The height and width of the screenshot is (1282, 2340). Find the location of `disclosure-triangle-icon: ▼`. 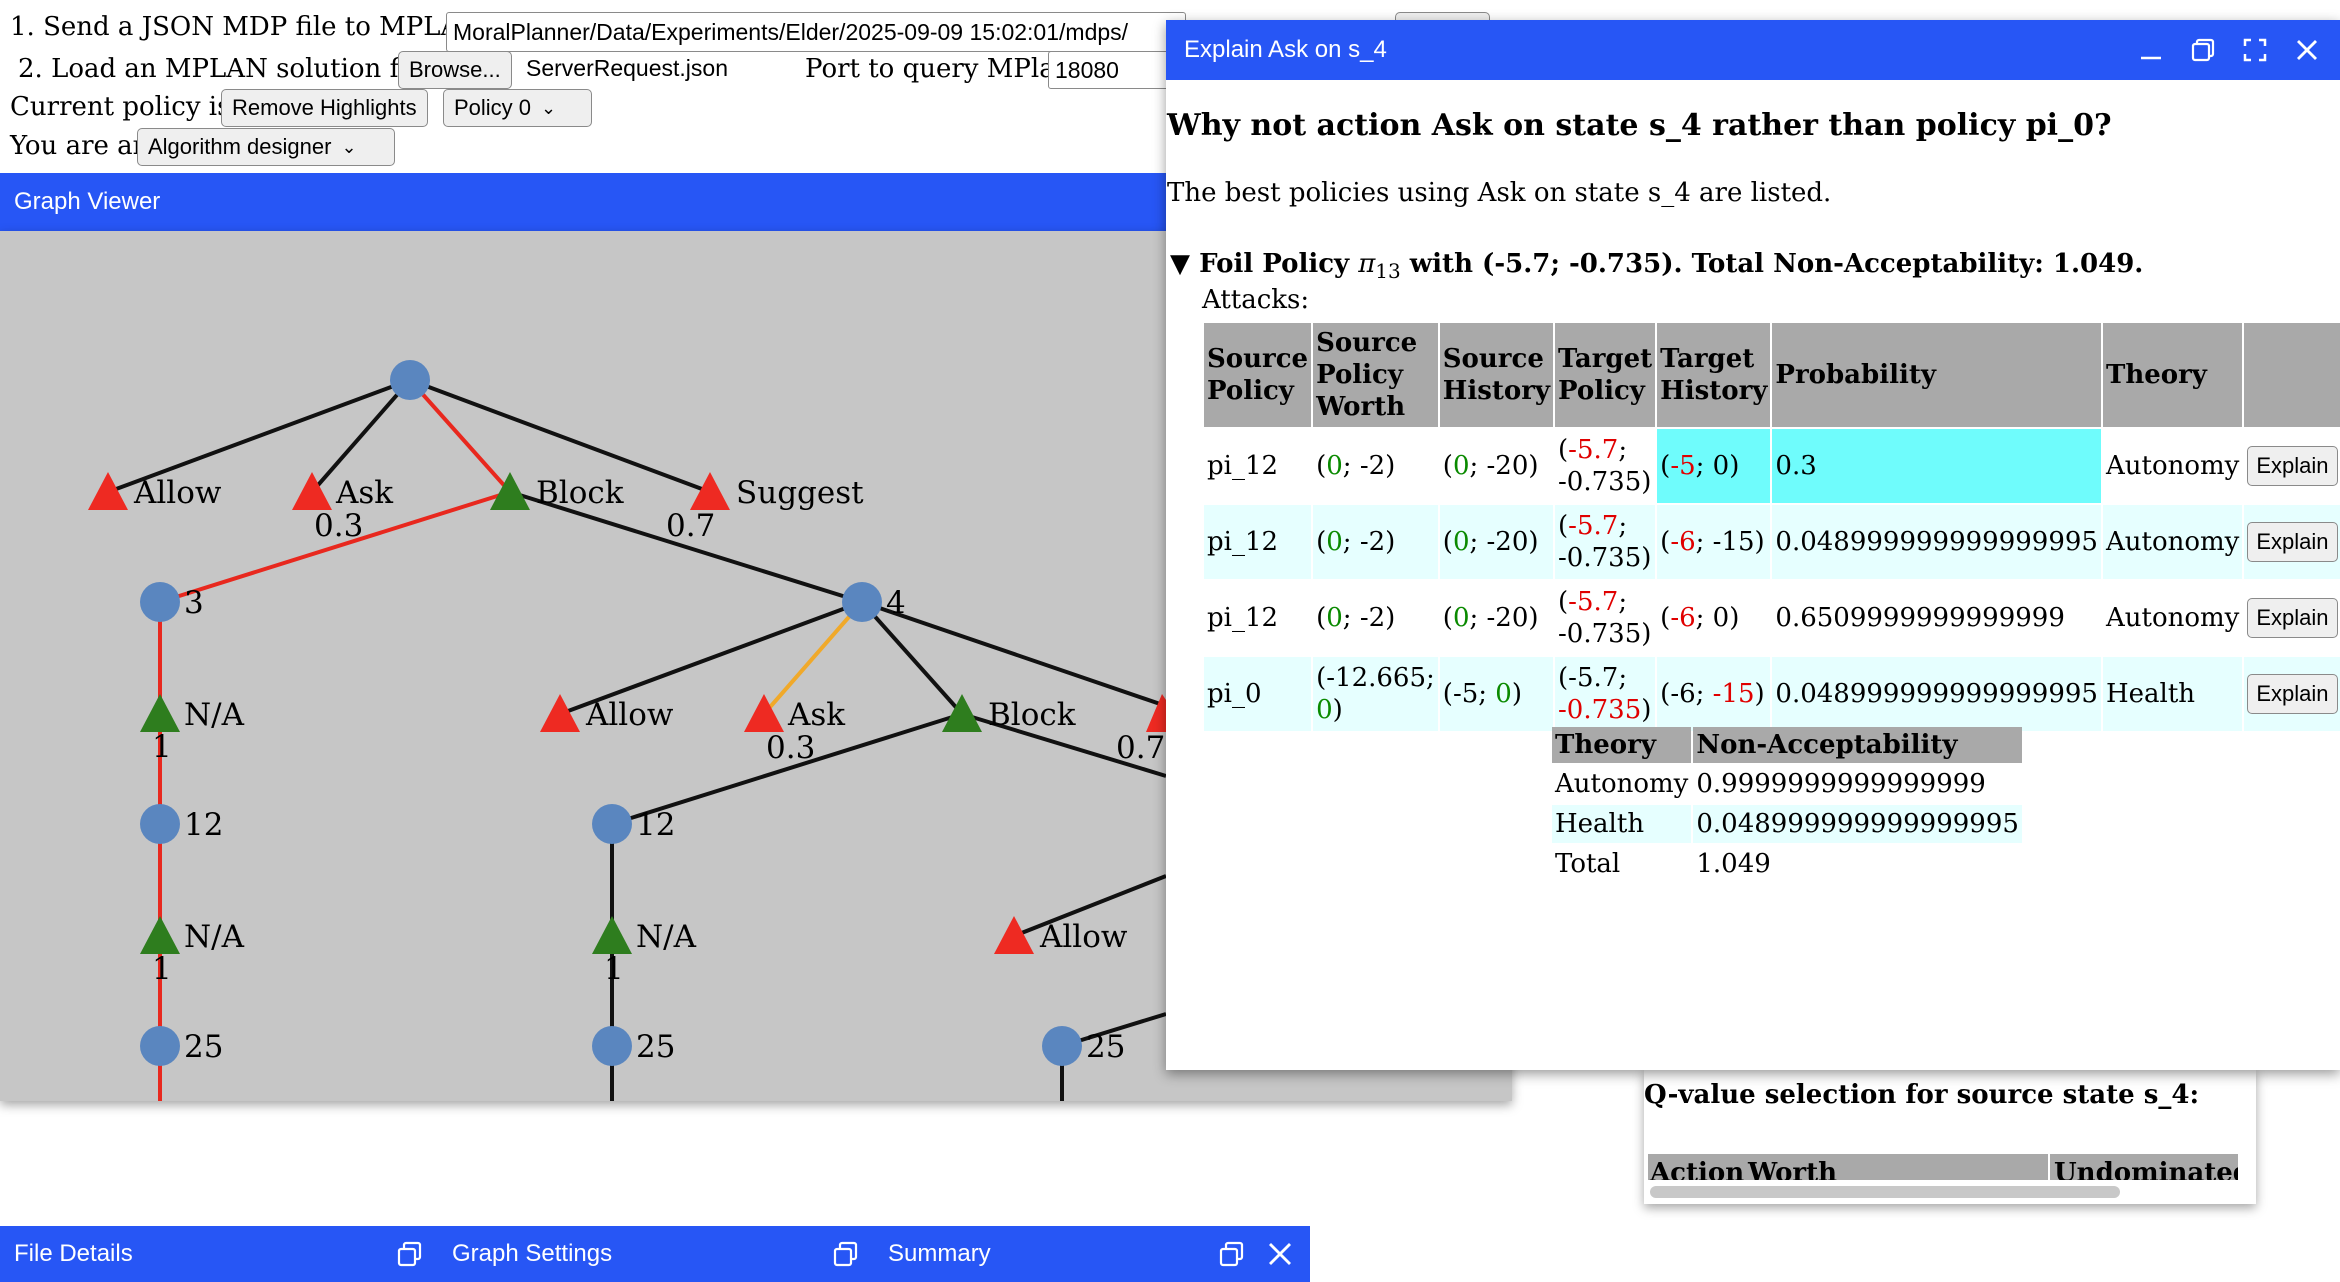

disclosure-triangle-icon: ▼ is located at coordinates (1180, 264).